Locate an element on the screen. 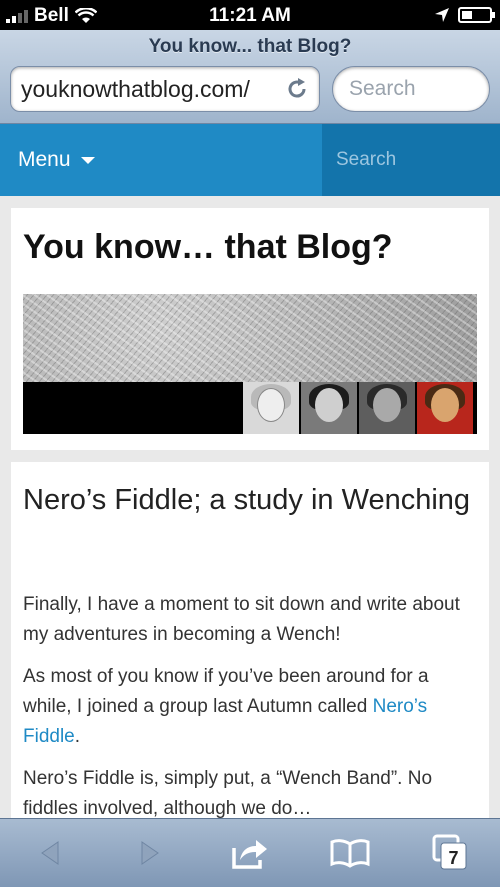 Image resolution: width=500 pixels, height=887 pixels. forward-button is located at coordinates (150, 853).